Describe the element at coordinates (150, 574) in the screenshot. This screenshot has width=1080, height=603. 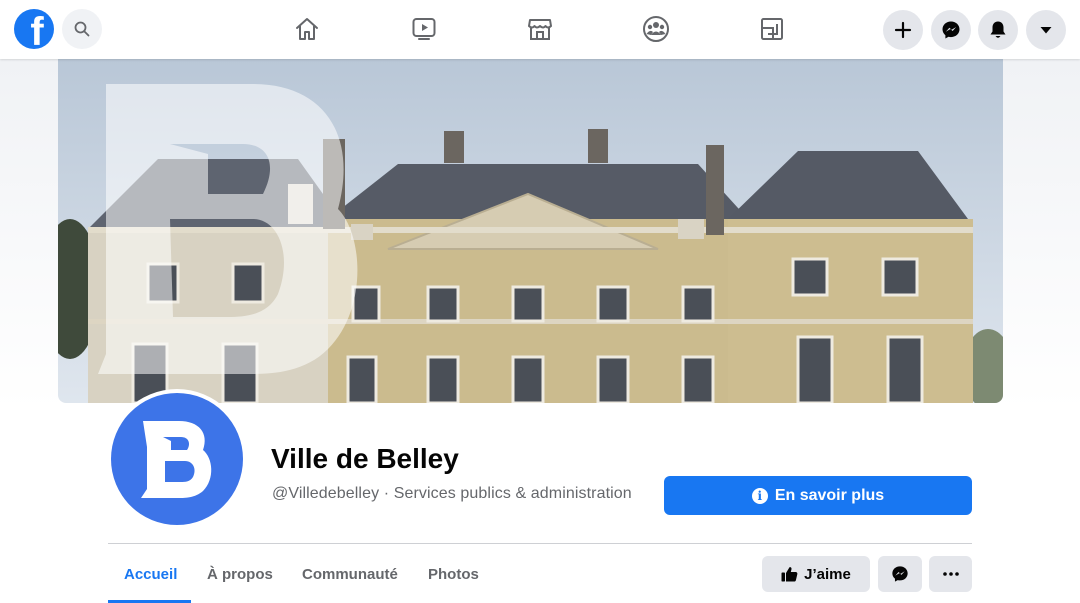
I see `tab-accueil: Accueil` at that location.